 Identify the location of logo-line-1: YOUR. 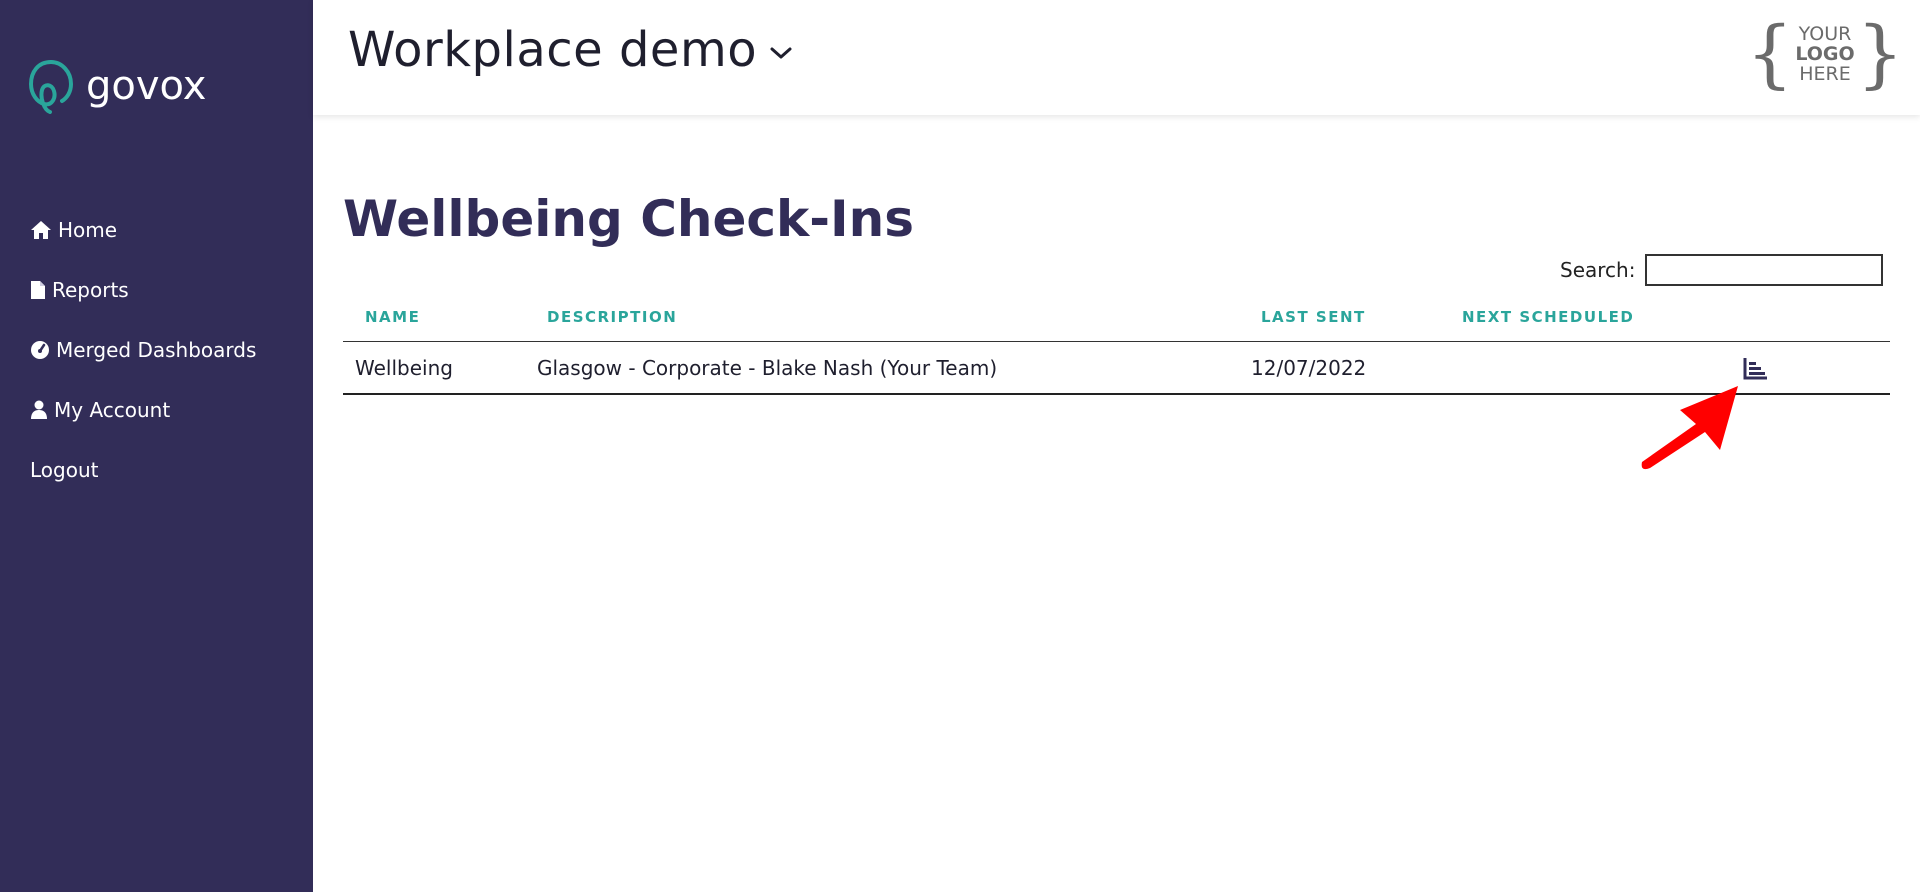
(1825, 34).